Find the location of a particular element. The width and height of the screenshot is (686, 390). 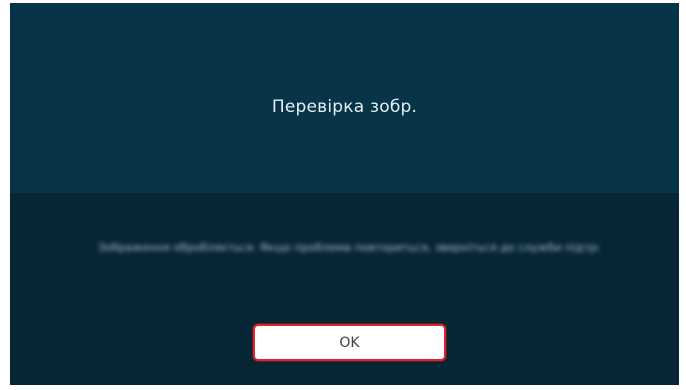

dialog-title: Перевірка зобр. is located at coordinates (344, 107).